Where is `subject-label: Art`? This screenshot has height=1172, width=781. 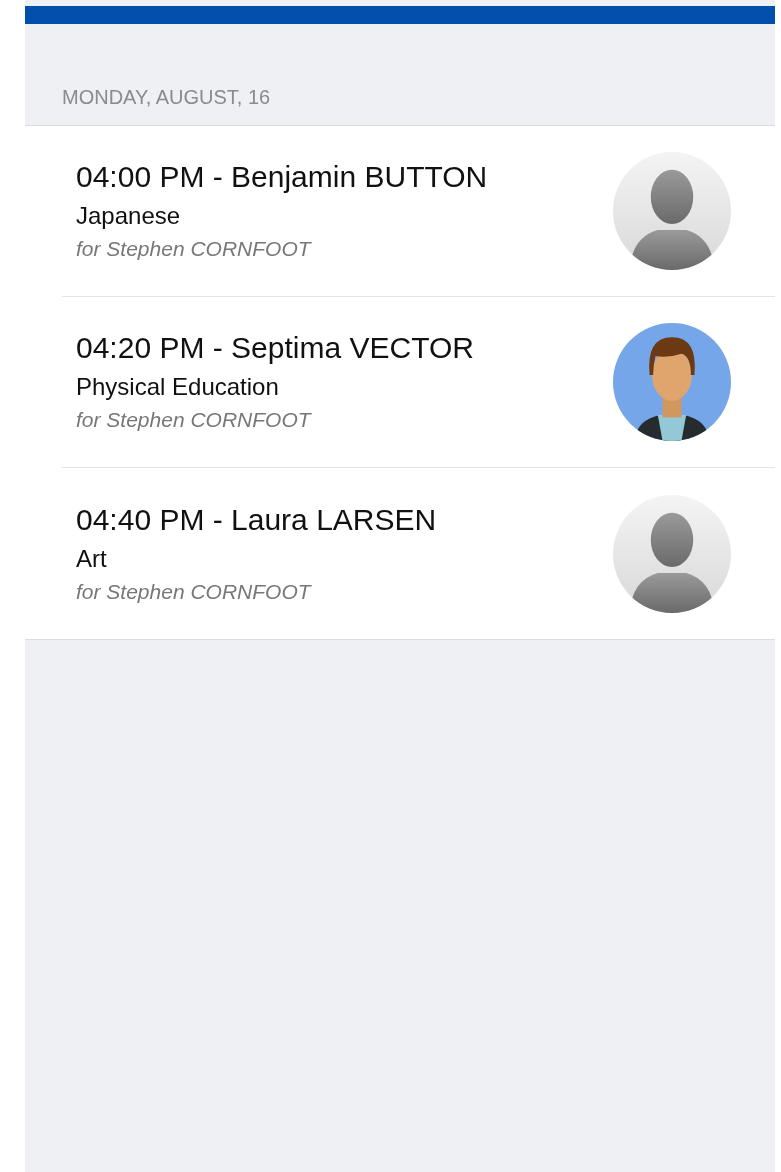 subject-label: Art is located at coordinates (92, 558).